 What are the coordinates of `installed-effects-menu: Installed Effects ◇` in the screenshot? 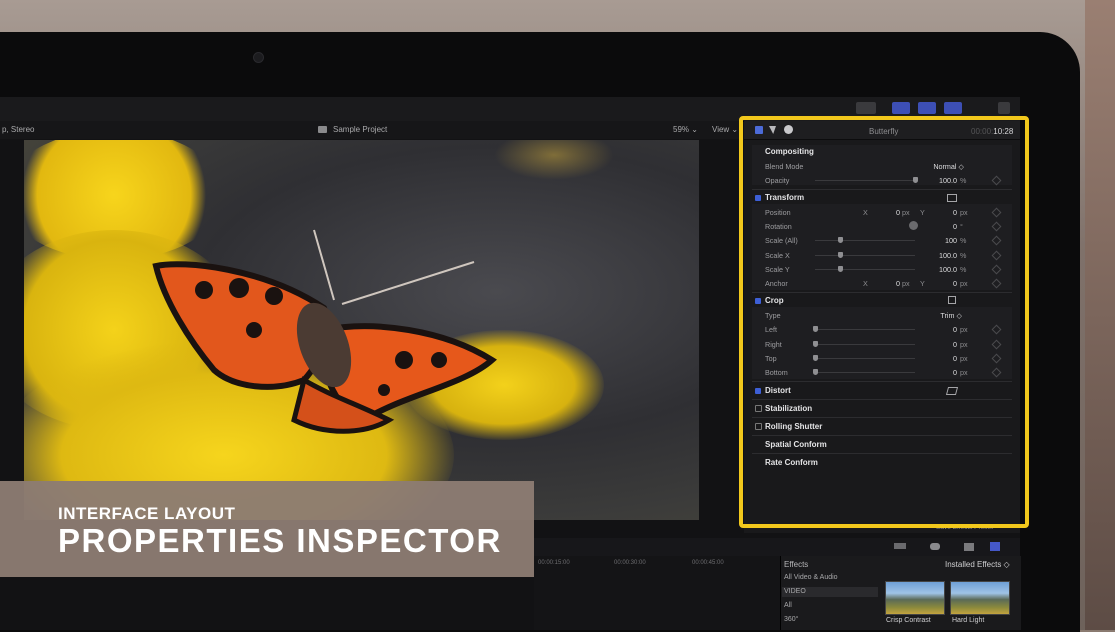 It's located at (977, 564).